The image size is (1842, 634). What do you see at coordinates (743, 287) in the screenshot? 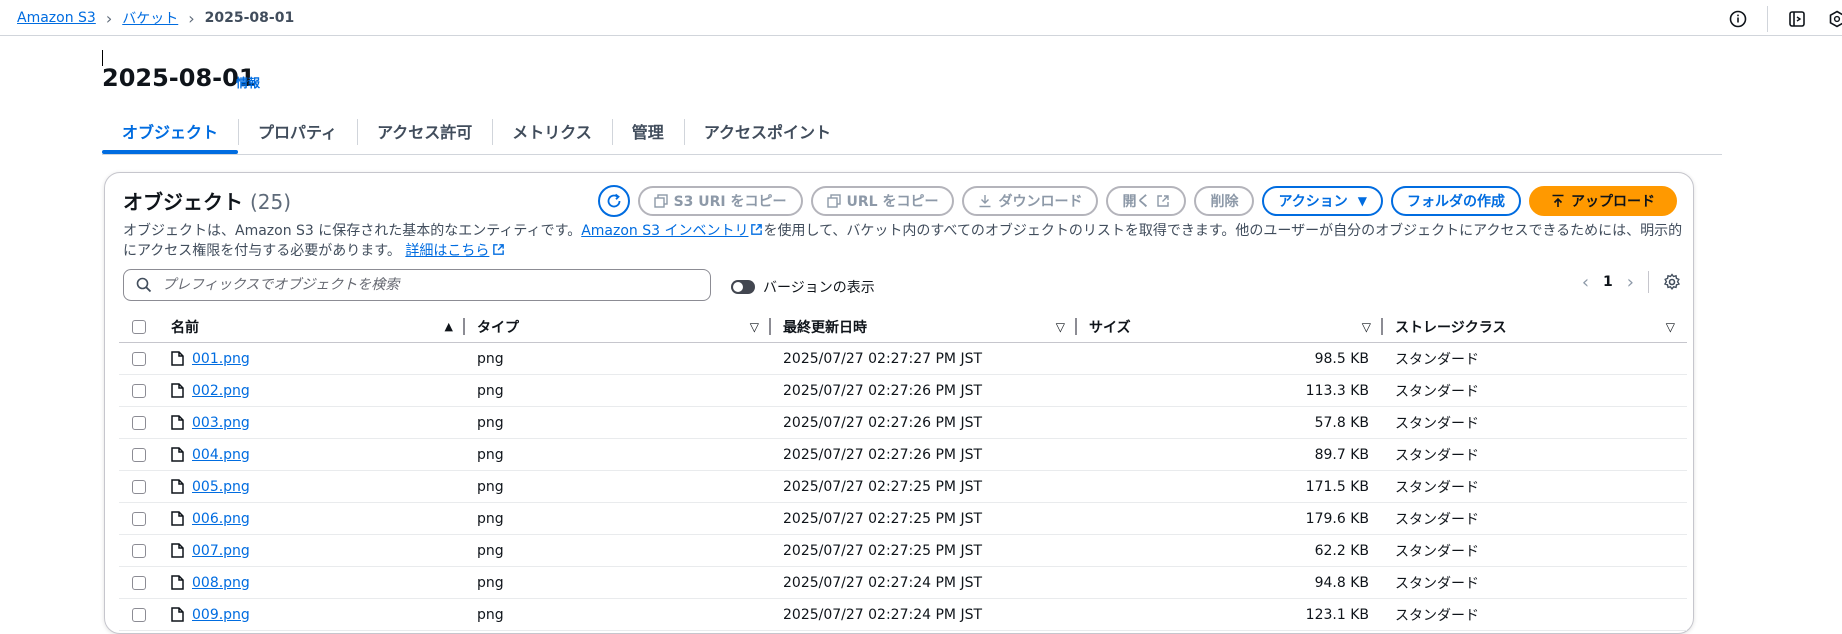
I see `show-versions-toggle` at bounding box center [743, 287].